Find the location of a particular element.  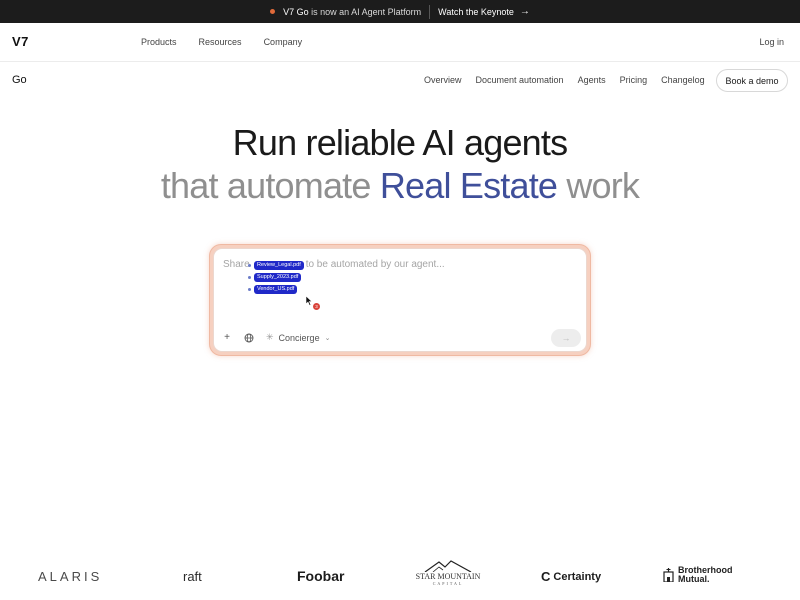

brotherhood-mutual-text: Brotherhood Mutual. is located at coordinates (705, 575).